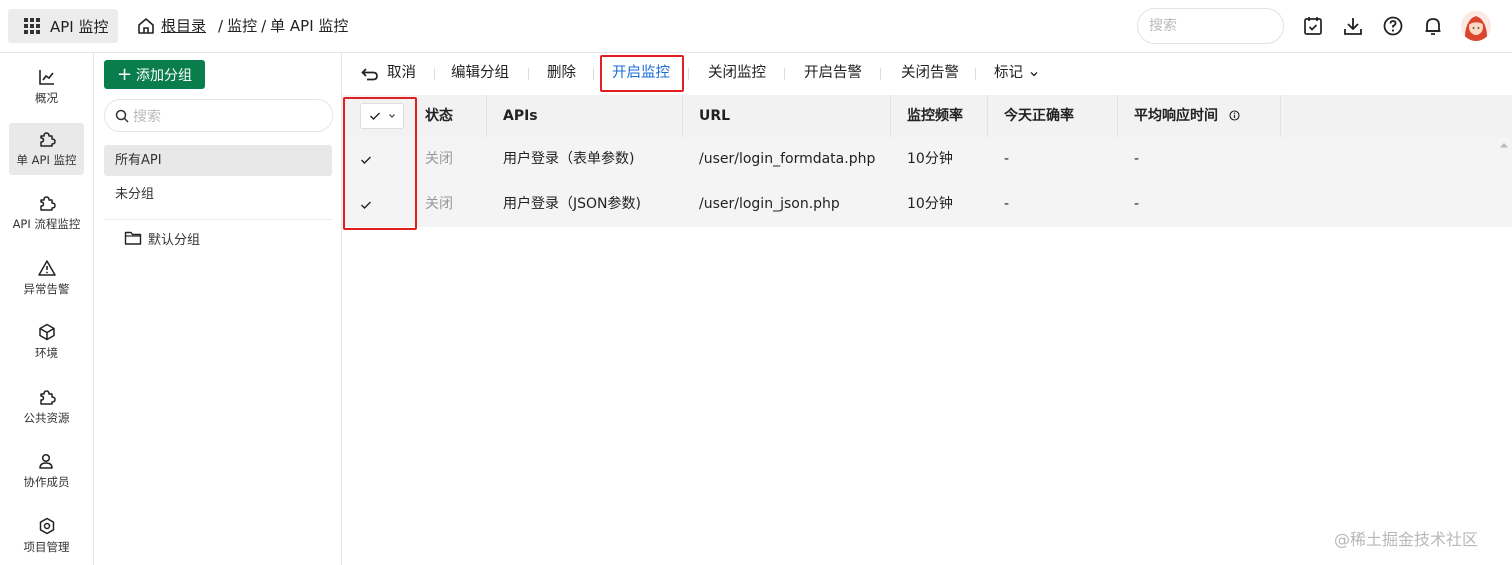  I want to click on column-header-label: APIs, so click(520, 116).